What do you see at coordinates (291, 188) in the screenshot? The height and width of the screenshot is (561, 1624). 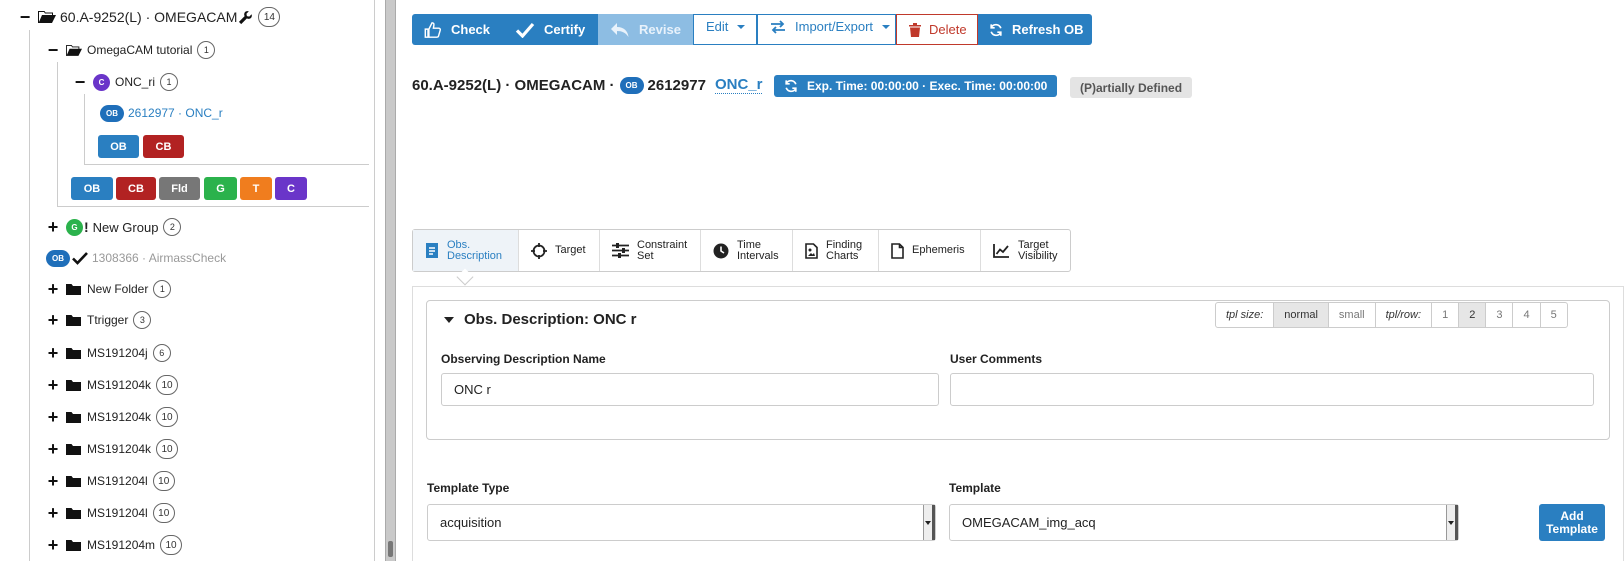 I see `add-concatenation-button: C` at bounding box center [291, 188].